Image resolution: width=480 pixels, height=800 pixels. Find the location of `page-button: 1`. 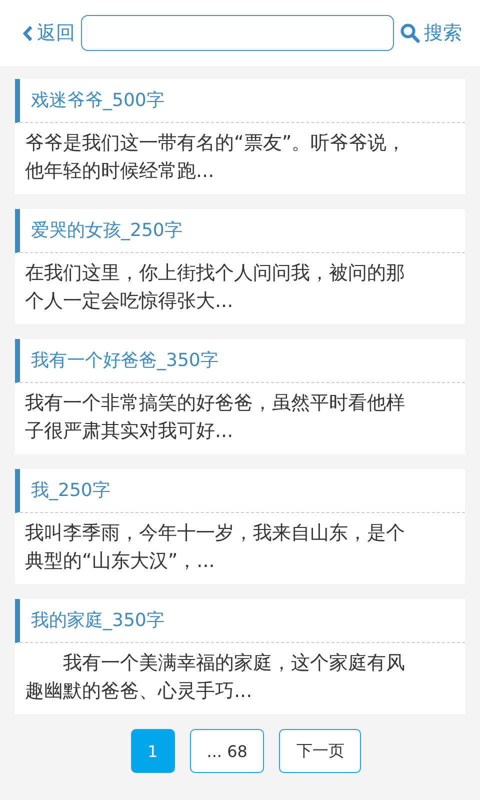

page-button: 1 is located at coordinates (152, 751).